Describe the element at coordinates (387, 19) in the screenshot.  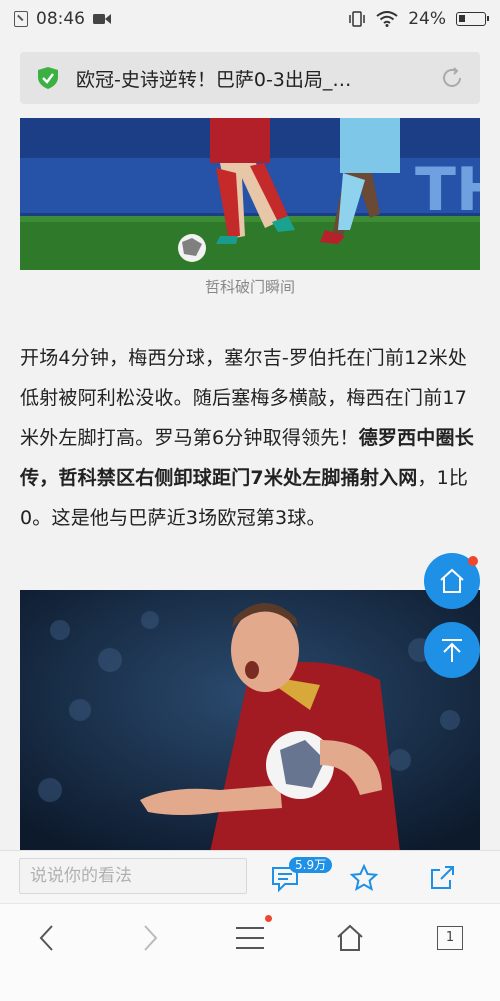
I see `wifi-icon` at that location.